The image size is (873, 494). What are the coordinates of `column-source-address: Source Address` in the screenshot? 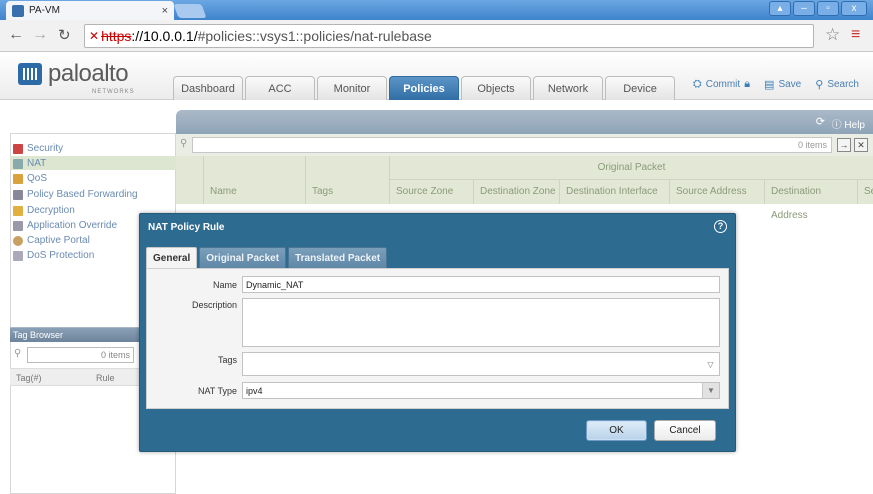 It's located at (716, 192).